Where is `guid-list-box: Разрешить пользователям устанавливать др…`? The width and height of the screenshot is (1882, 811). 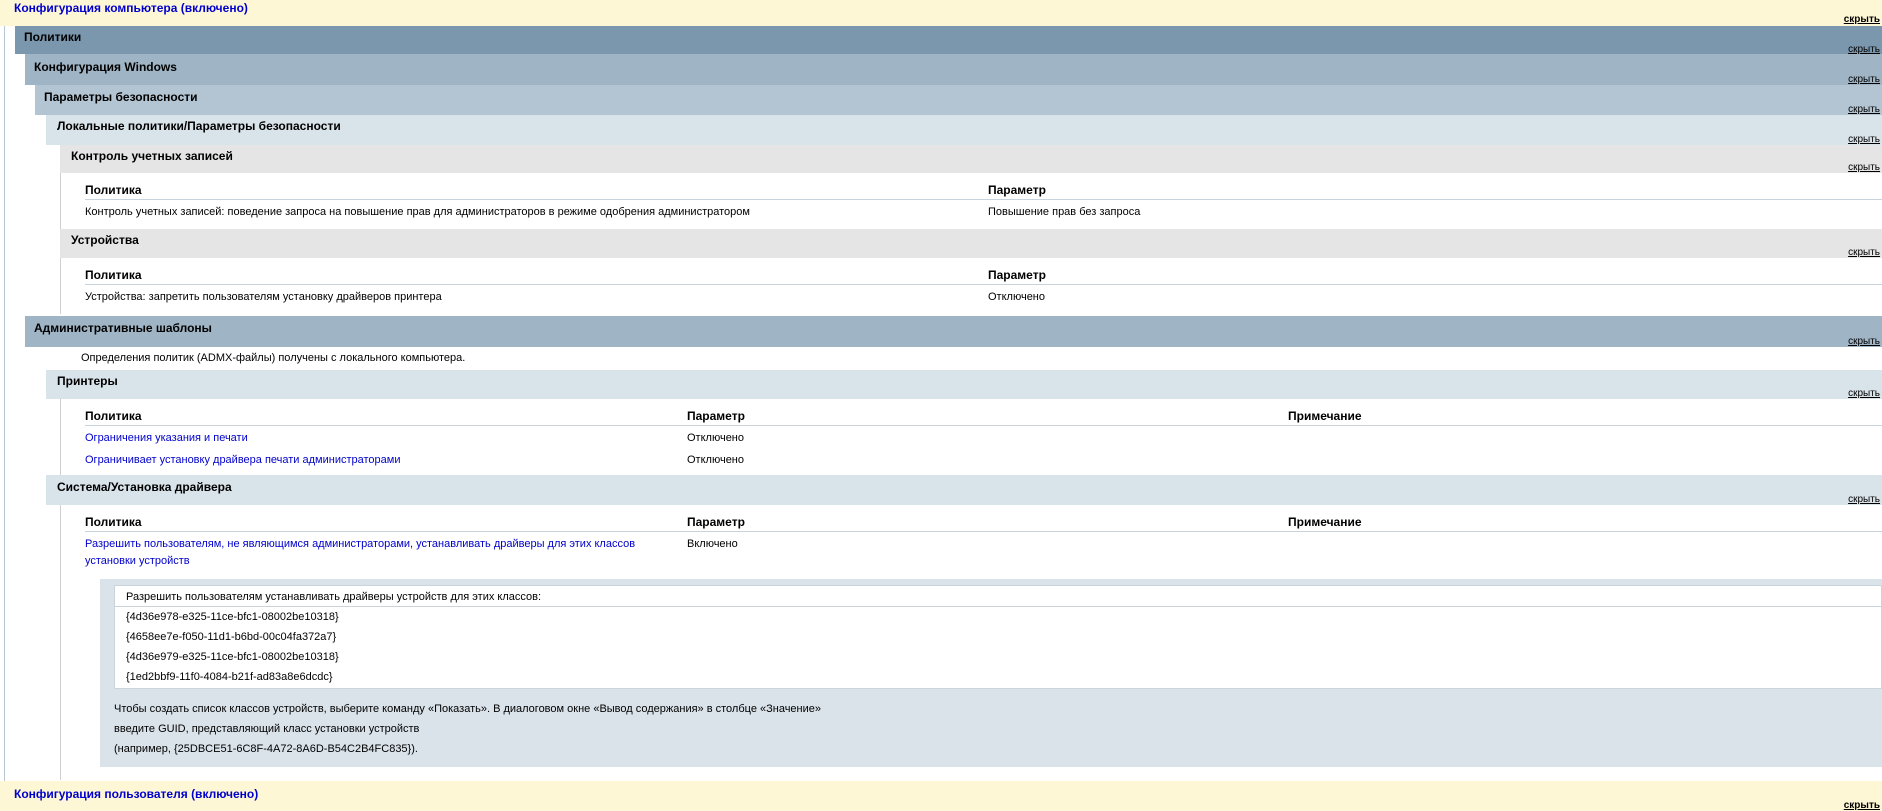 guid-list-box: Разрешить пользователям устанавливать др… is located at coordinates (998, 637).